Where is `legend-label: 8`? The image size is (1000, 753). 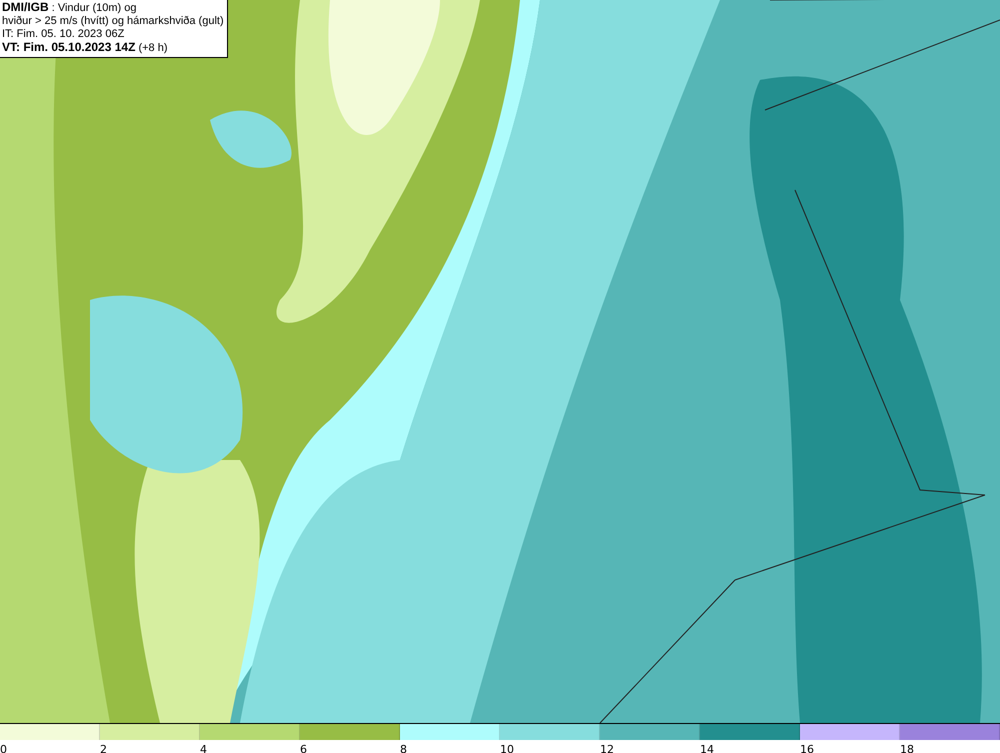 legend-label: 8 is located at coordinates (403, 748).